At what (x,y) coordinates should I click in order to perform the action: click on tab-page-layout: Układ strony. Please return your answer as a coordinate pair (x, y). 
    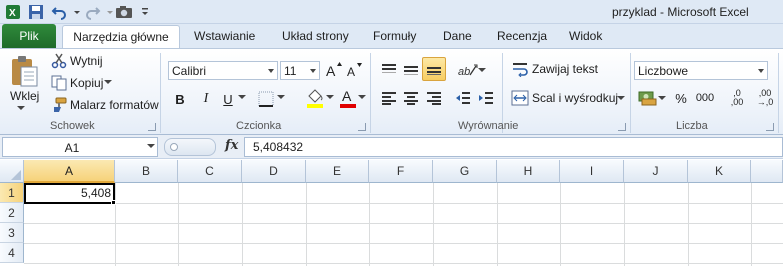
    Looking at the image, I should click on (315, 36).